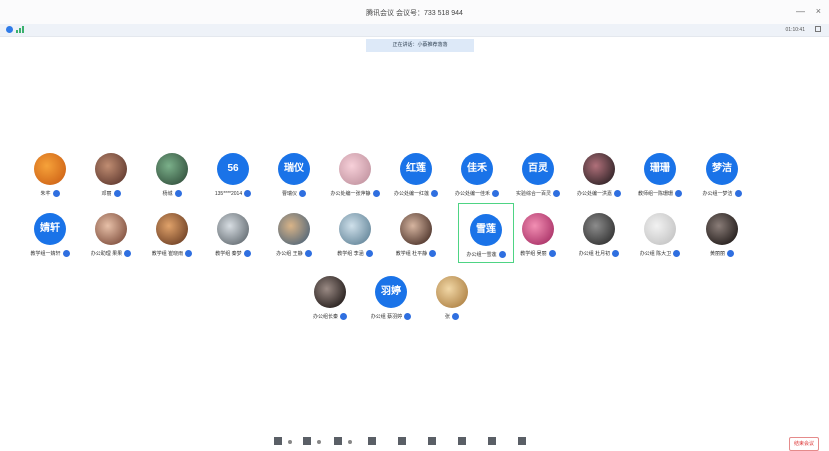 This screenshot has height=451, width=829. What do you see at coordinates (414, 441) in the screenshot?
I see `bottom-toolbar` at bounding box center [414, 441].